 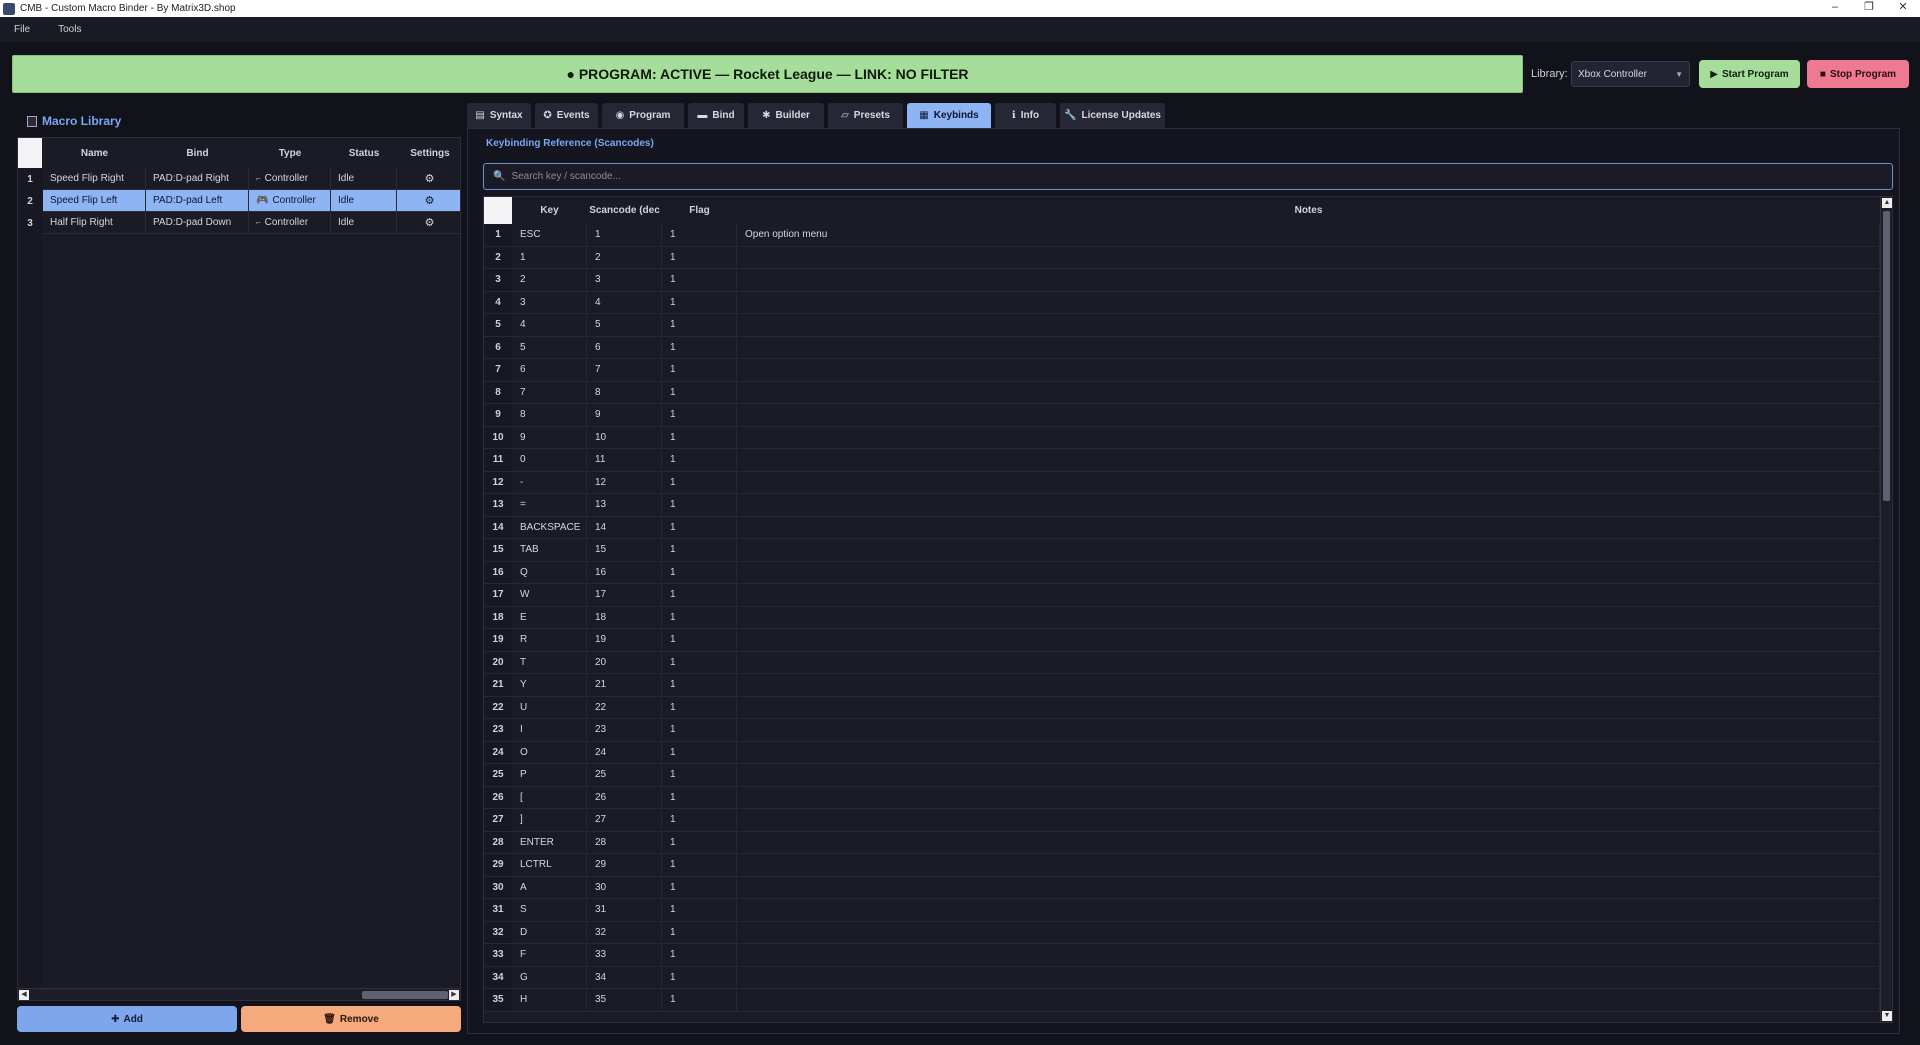 What do you see at coordinates (1886, 609) in the screenshot?
I see `vertical-scrollbar: ▲ ▼` at bounding box center [1886, 609].